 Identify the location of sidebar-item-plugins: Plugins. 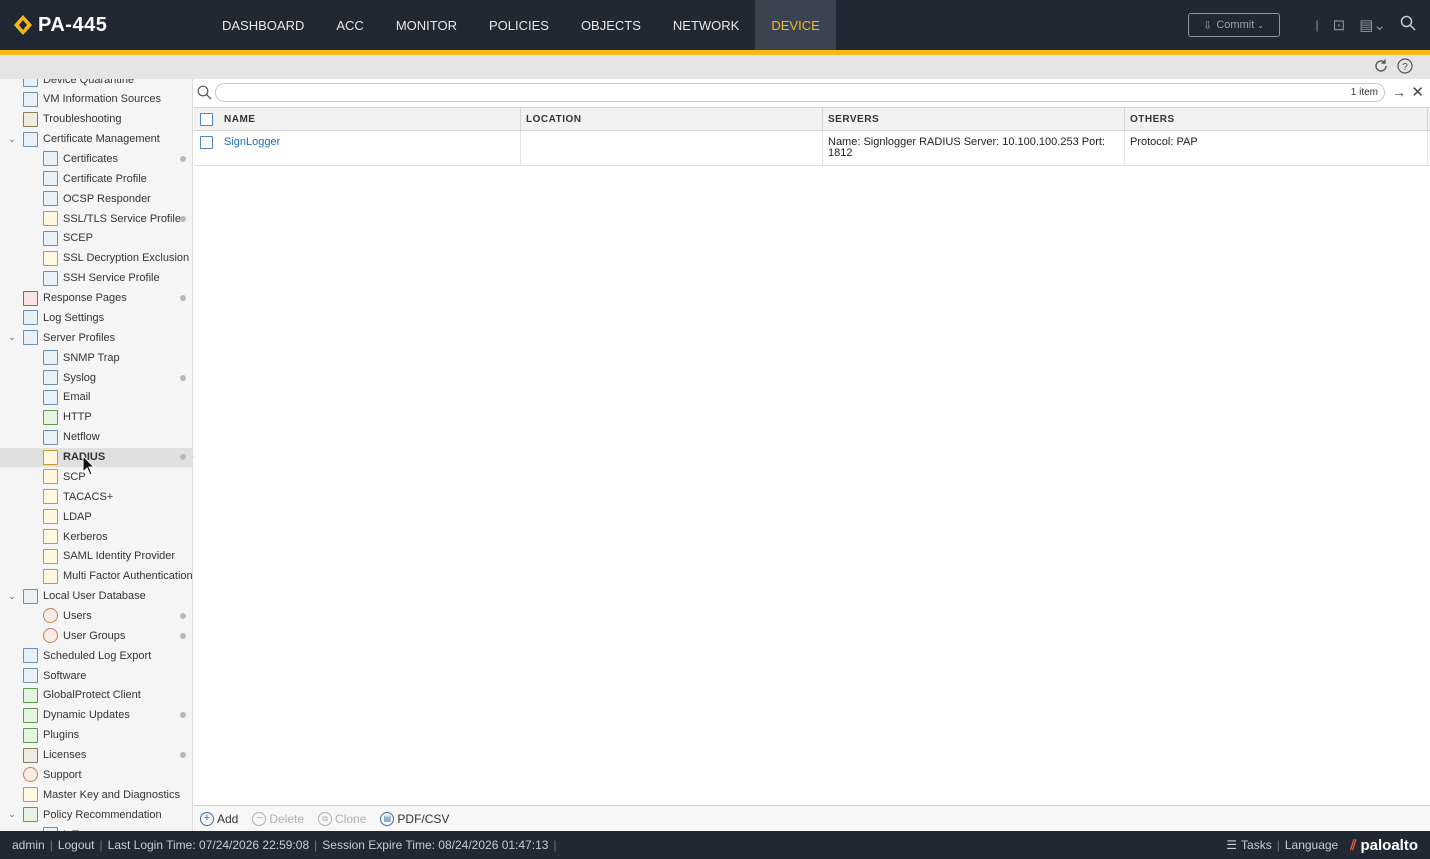
(96, 735).